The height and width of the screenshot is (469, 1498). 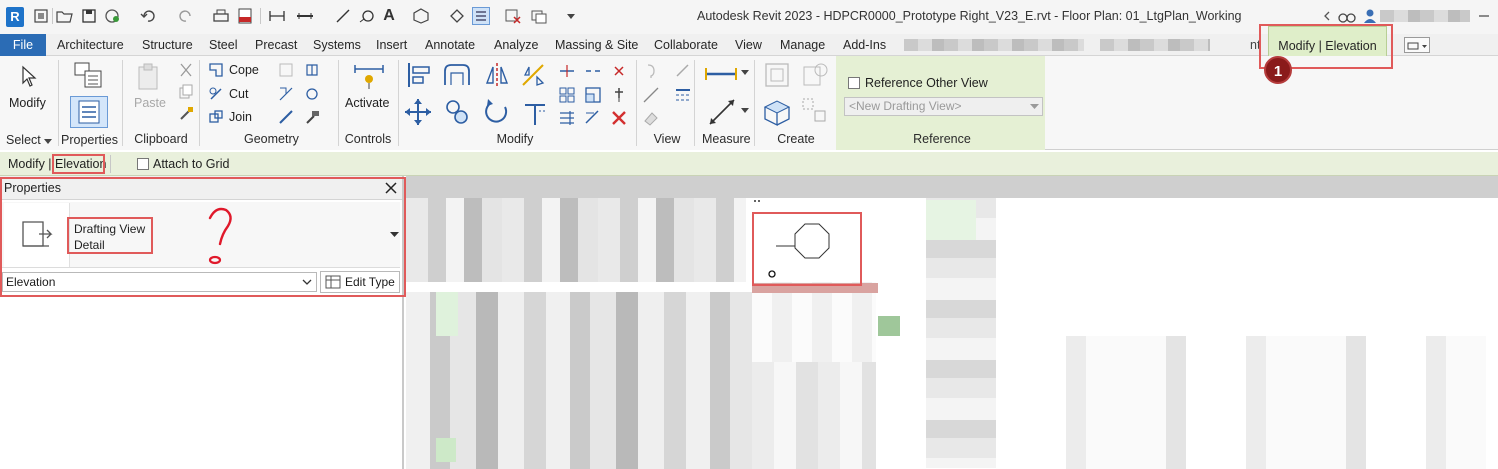 I want to click on join-button: Join, so click(x=240, y=117).